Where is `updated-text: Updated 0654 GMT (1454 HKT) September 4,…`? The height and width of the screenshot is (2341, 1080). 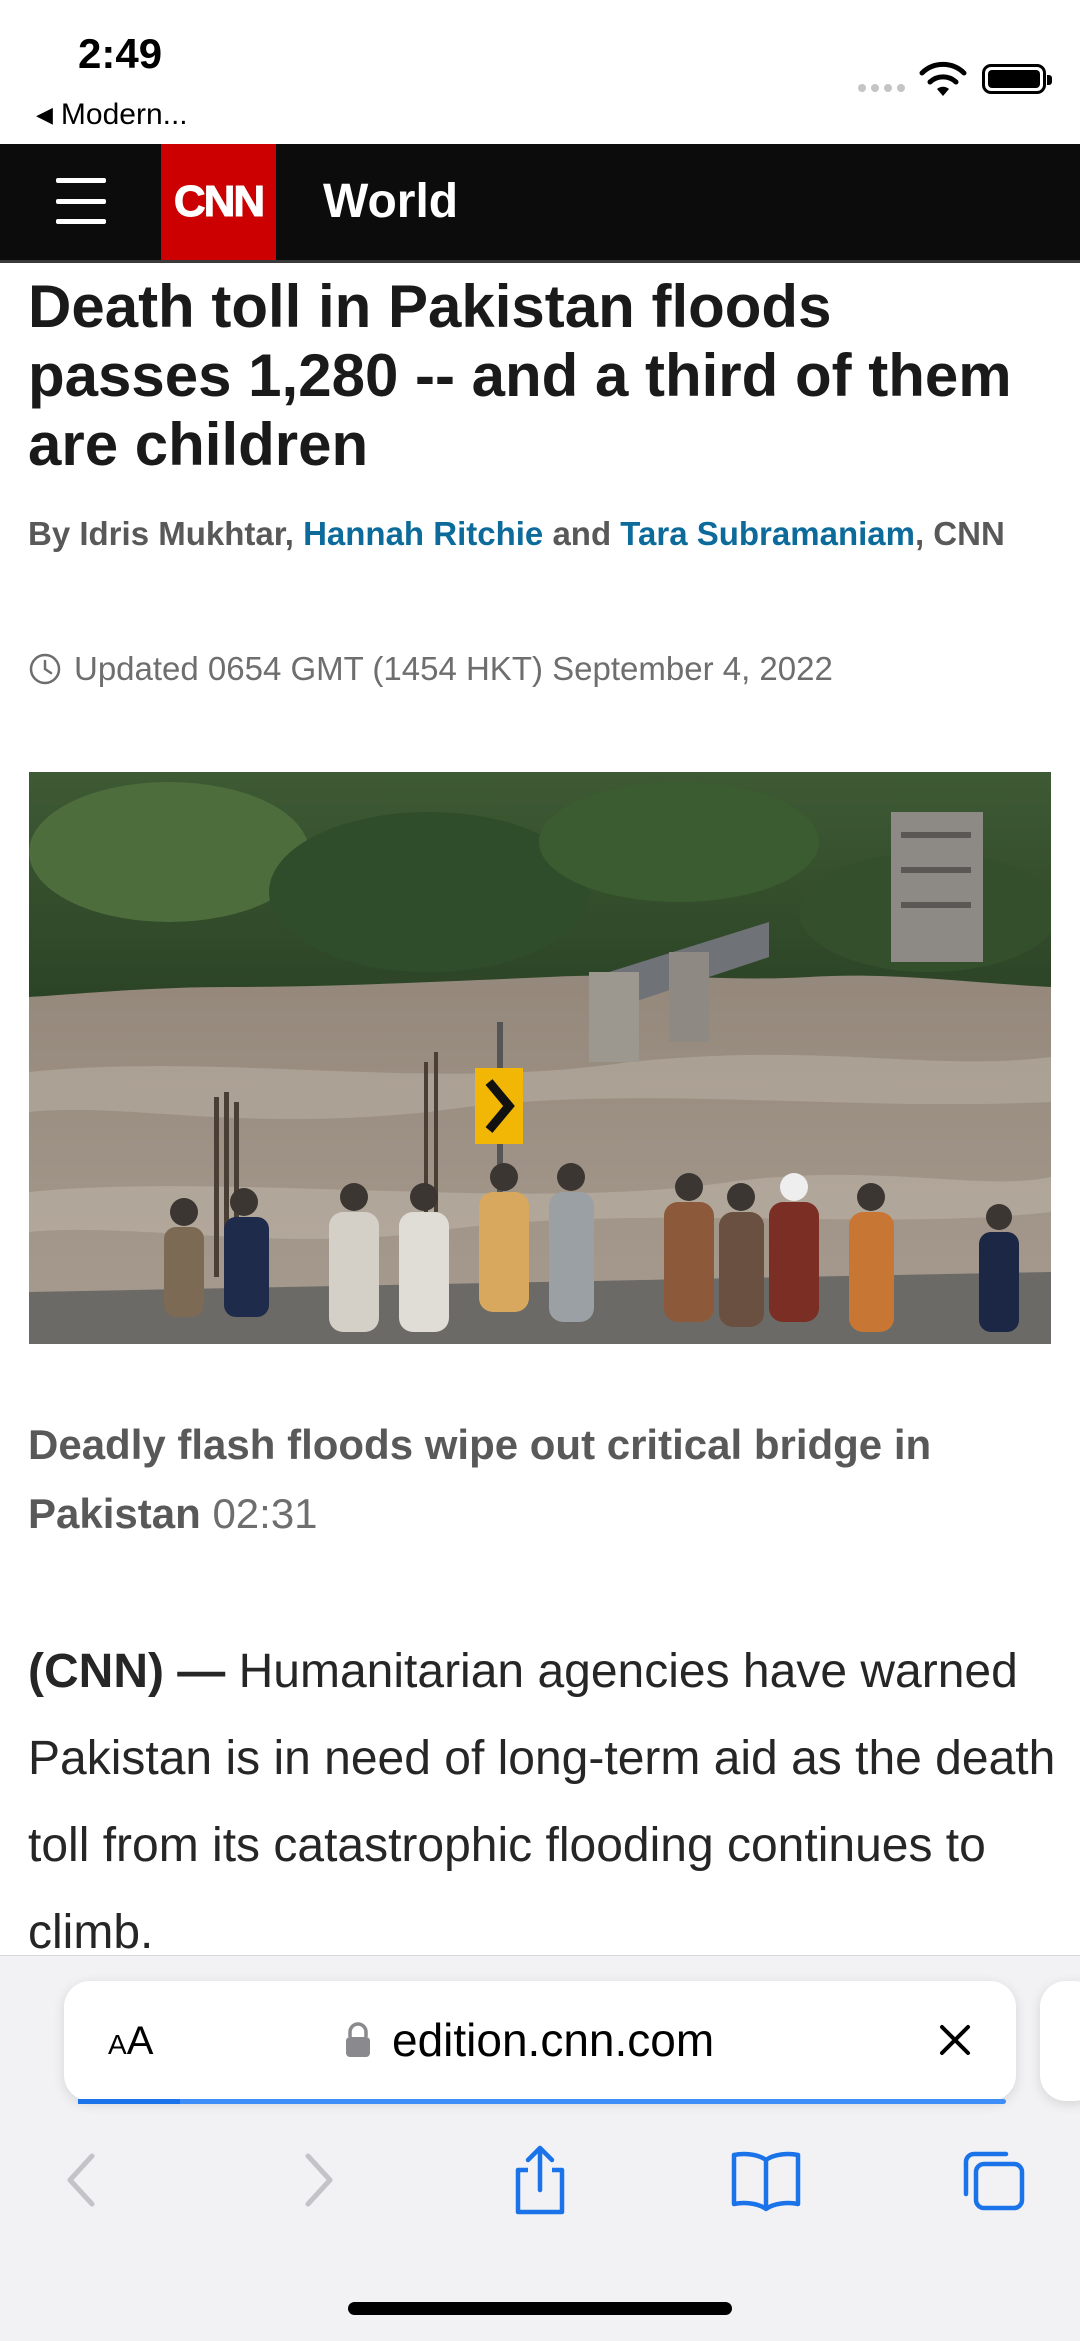
updated-text: Updated 0654 GMT (1454 HKT) September 4,… is located at coordinates (453, 668).